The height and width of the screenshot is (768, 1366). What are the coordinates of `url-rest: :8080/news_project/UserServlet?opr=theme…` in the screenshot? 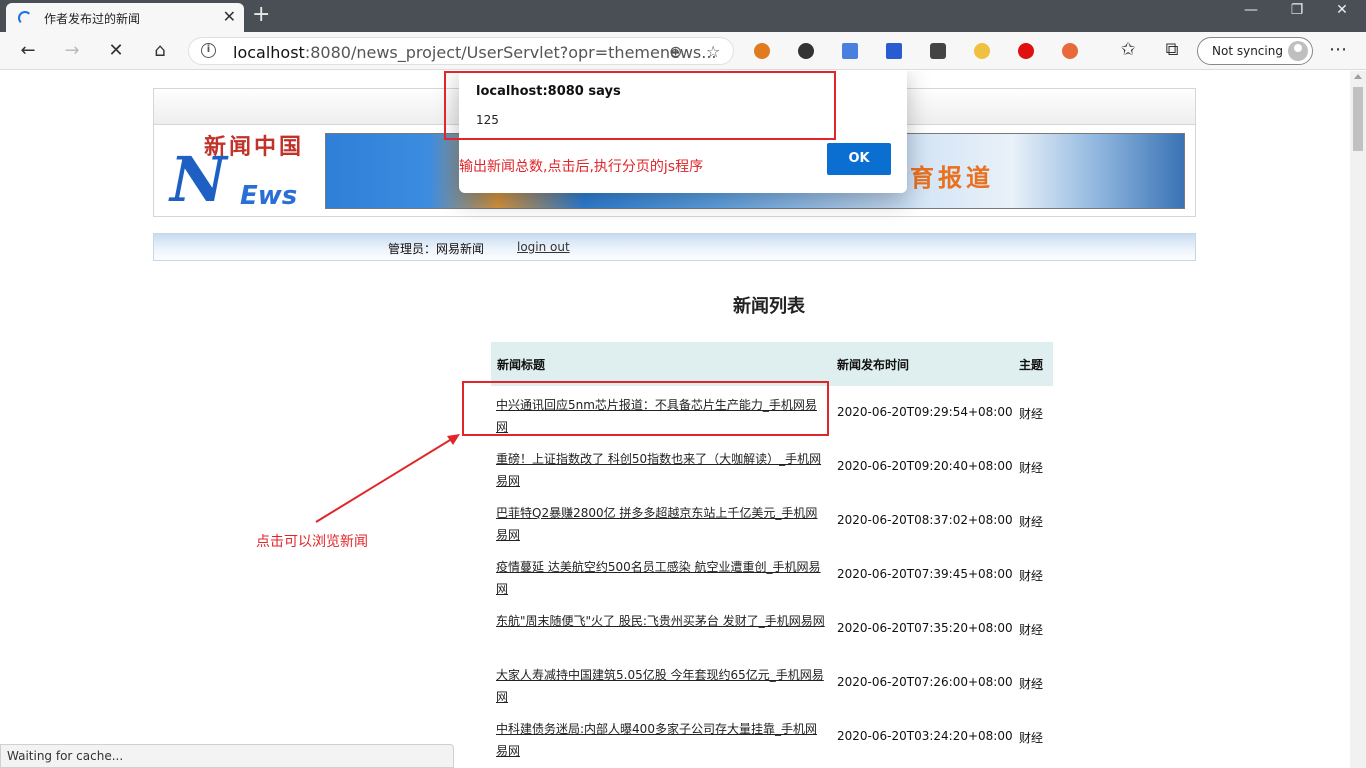 It's located at (510, 52).